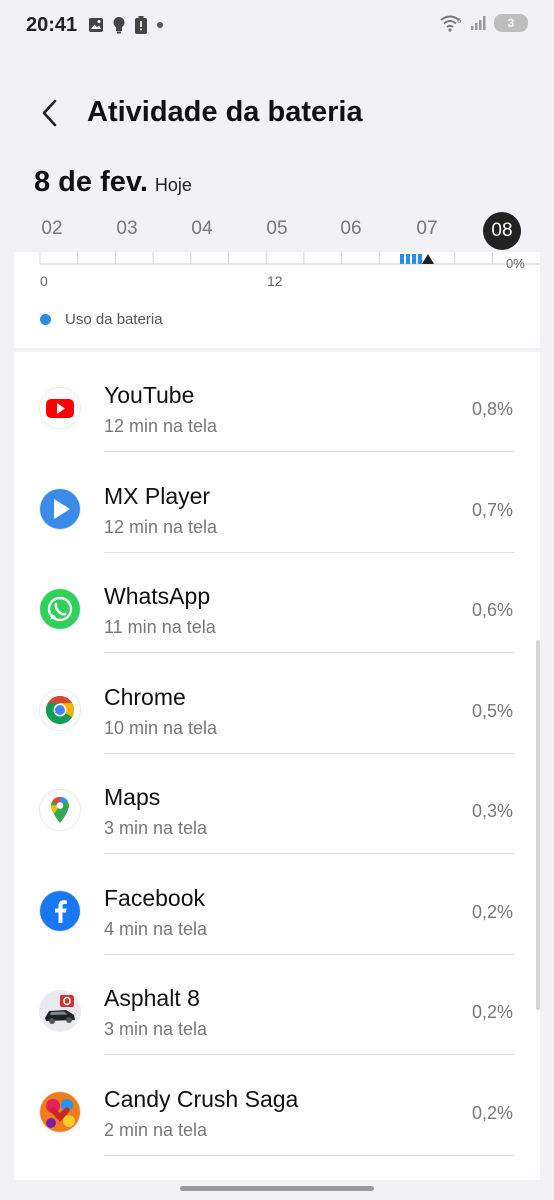 The width and height of the screenshot is (554, 1200). What do you see at coordinates (119, 25) in the screenshot?
I see `bulb-icon` at bounding box center [119, 25].